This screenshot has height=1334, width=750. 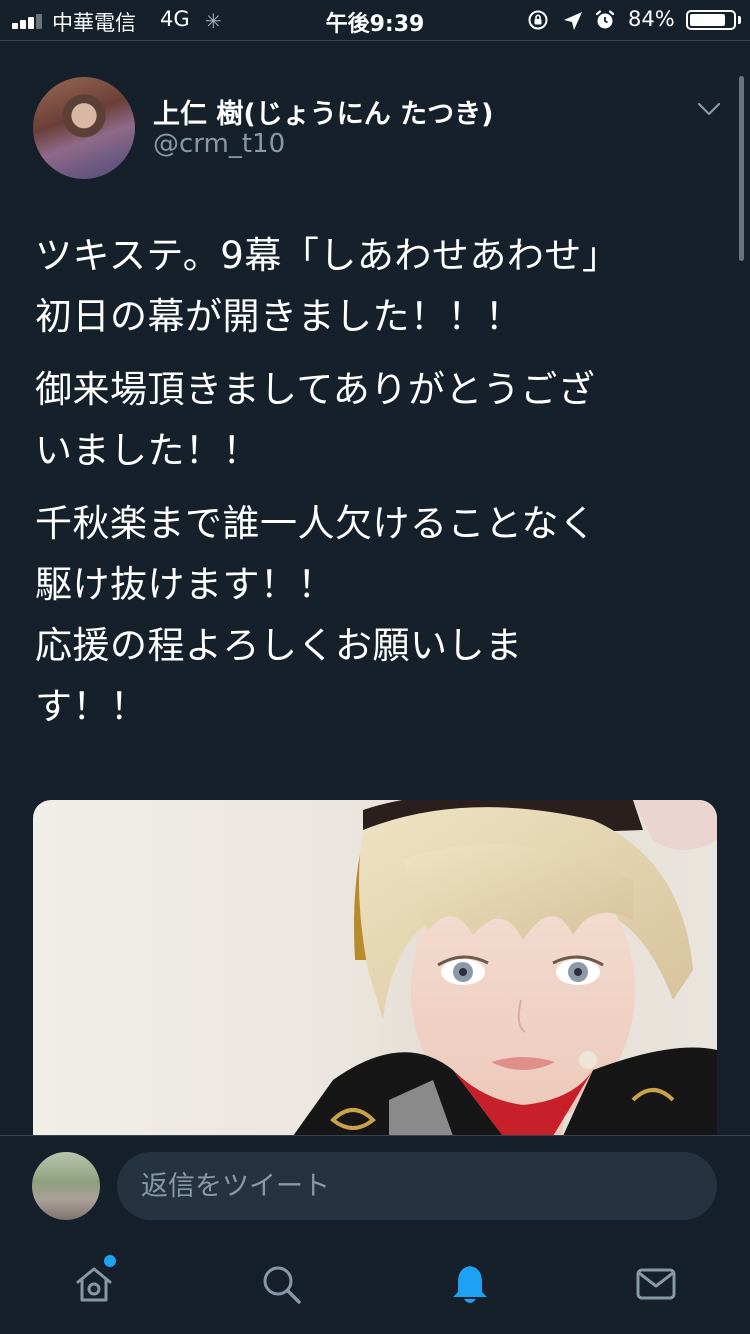 I want to click on tab-home, so click(x=94, y=1284).